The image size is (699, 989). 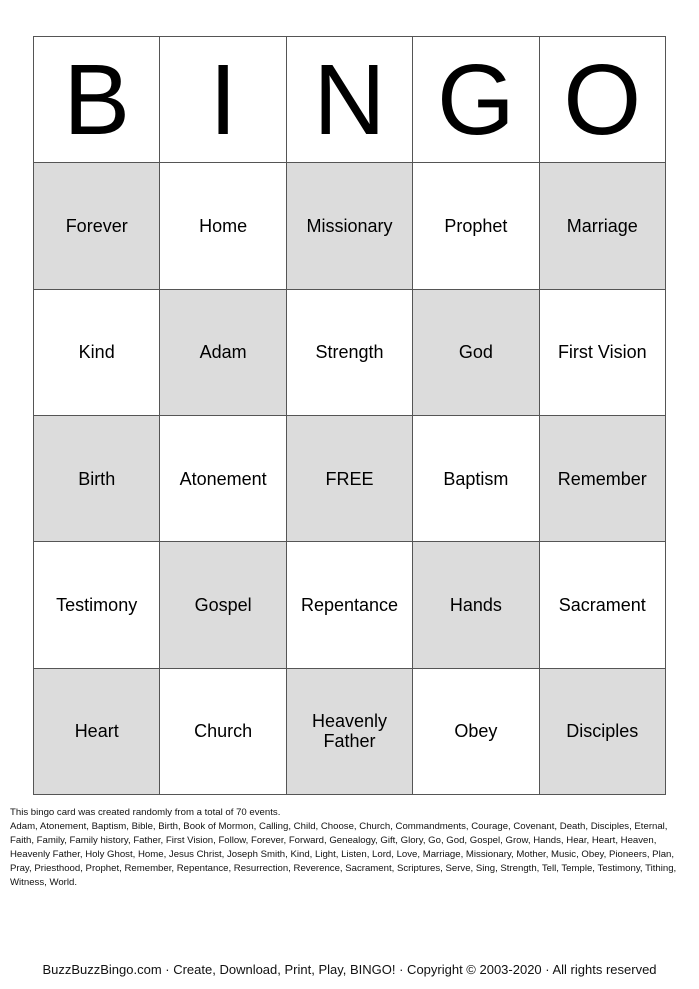 What do you see at coordinates (476, 605) in the screenshot?
I see `bingo-cell: Hands` at bounding box center [476, 605].